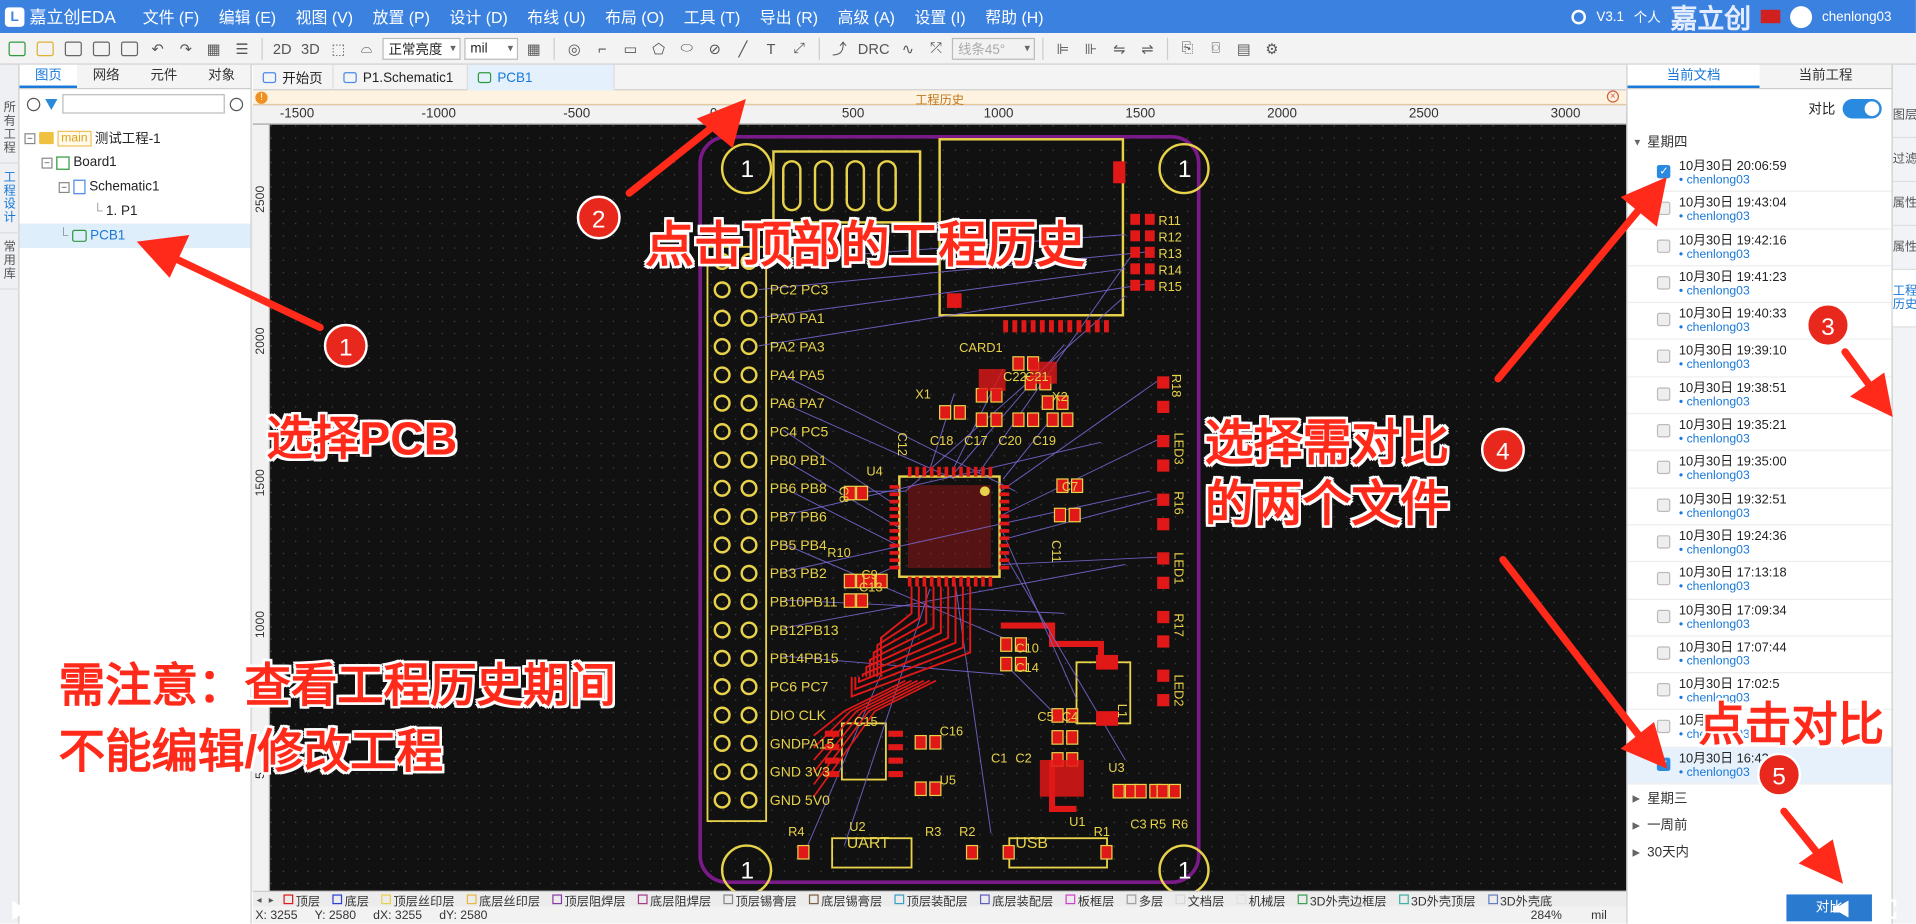 This screenshot has height=924, width=1916. Describe the element at coordinates (799, 48) in the screenshot. I see `dimension-icon: ⤢` at that location.